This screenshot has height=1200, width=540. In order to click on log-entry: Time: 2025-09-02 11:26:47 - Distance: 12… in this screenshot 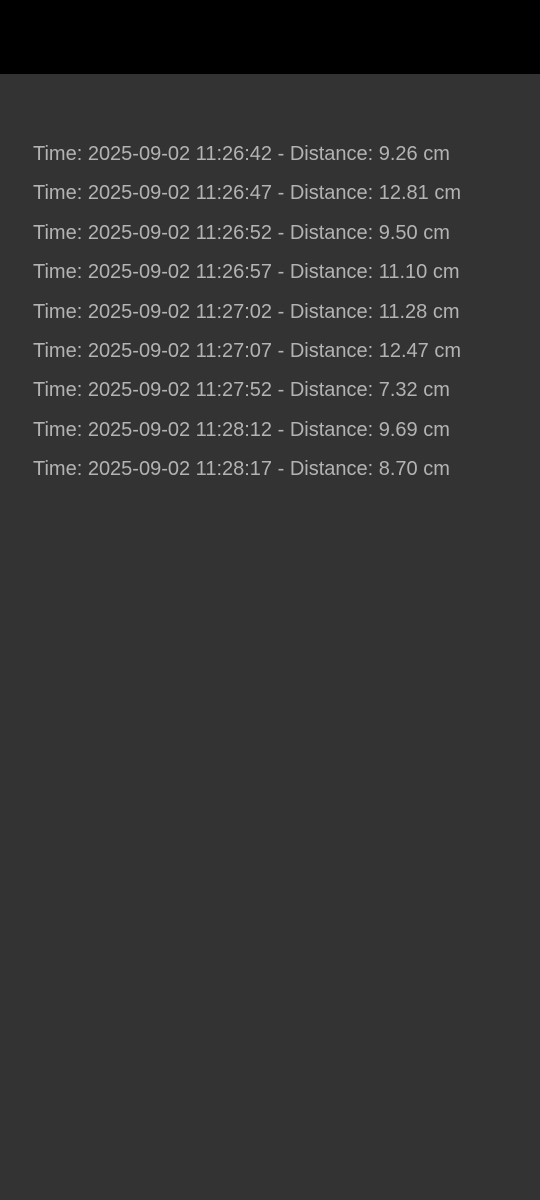, I will do `click(247, 193)`.